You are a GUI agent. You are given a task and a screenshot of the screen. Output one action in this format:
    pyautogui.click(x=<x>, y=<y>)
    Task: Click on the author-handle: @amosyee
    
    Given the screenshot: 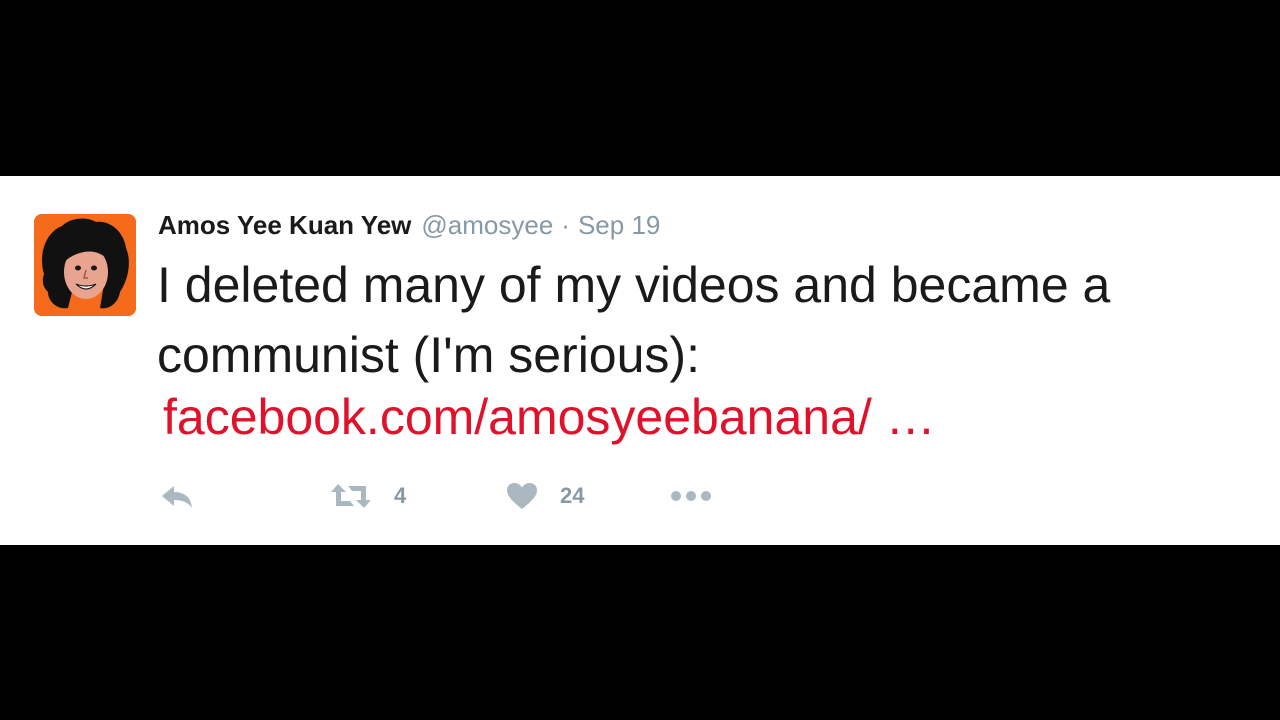 What is the action you would take?
    pyautogui.click(x=487, y=225)
    